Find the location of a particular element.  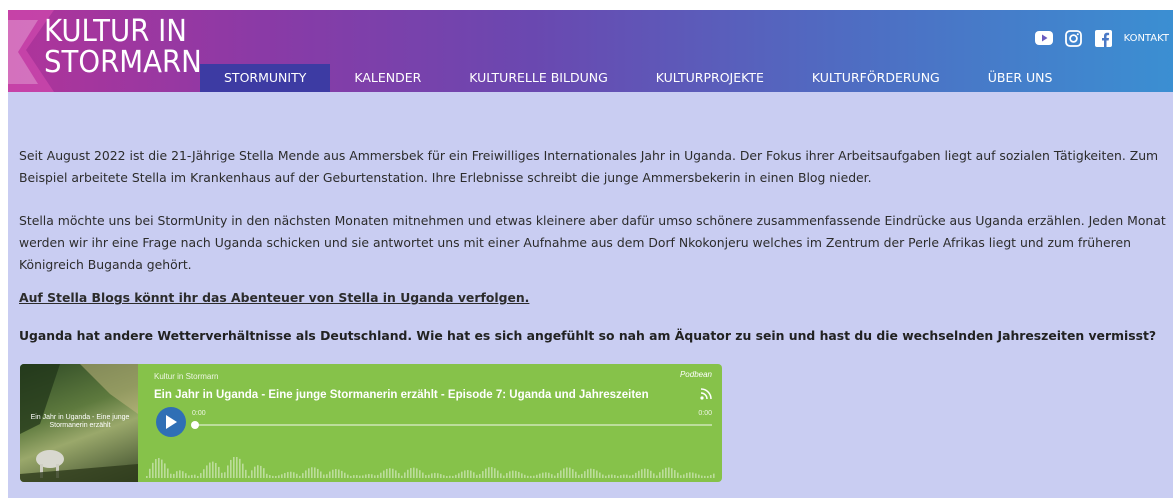

nav-item-ueber-uns: ÜBER UNS is located at coordinates (1020, 78).